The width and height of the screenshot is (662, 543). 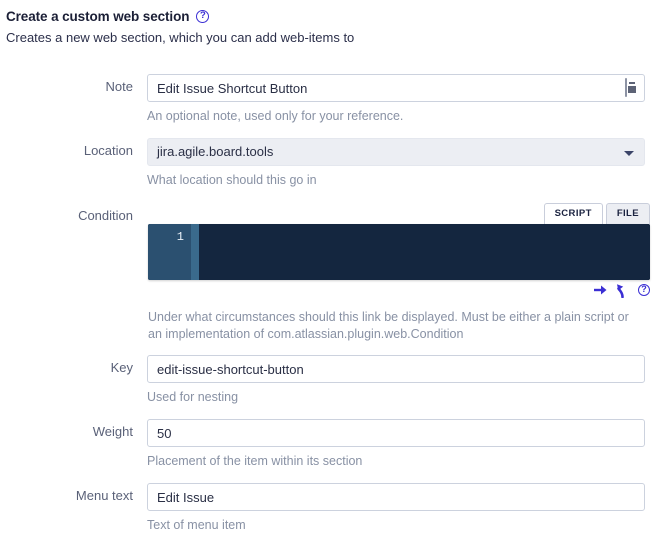 I want to click on condition-editor-actions: ?, so click(x=621, y=290).